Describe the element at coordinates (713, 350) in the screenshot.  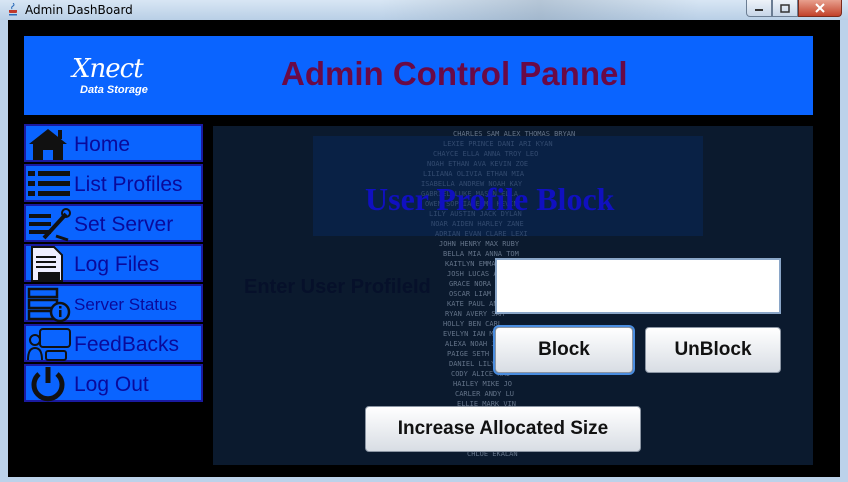
I see `unblock-button: UnBlock` at that location.